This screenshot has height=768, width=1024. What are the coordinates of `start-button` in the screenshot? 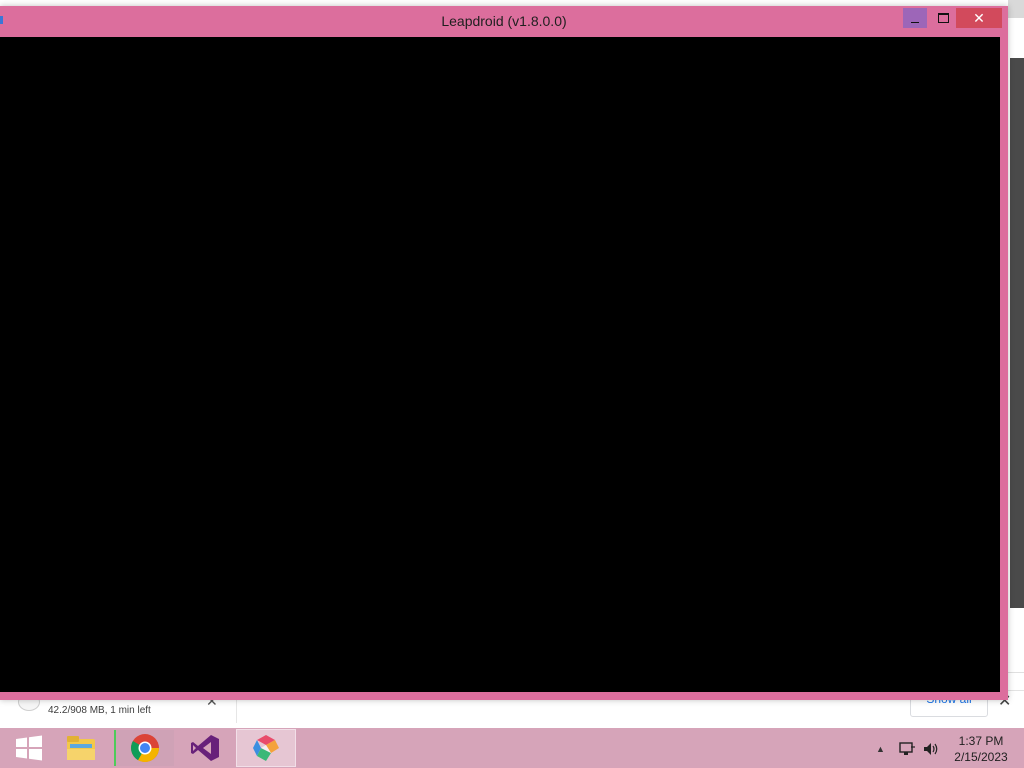 It's located at (29, 748).